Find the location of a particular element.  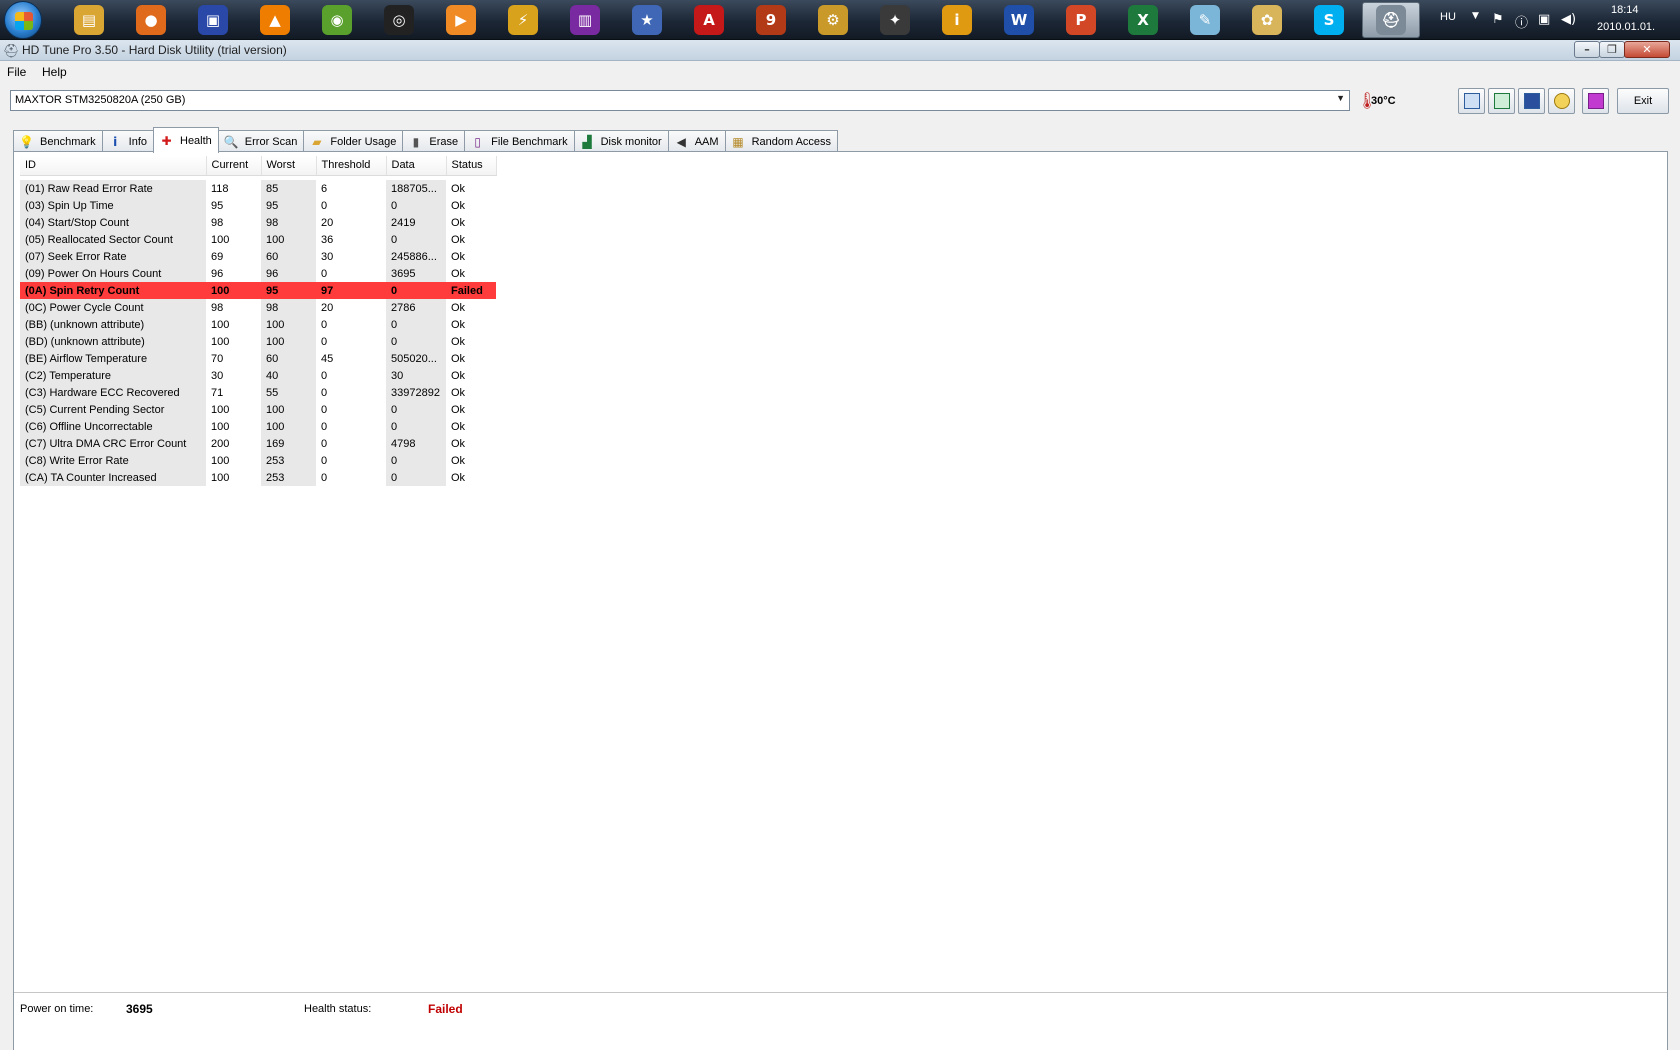

tab-info: i Info is located at coordinates (127, 141).